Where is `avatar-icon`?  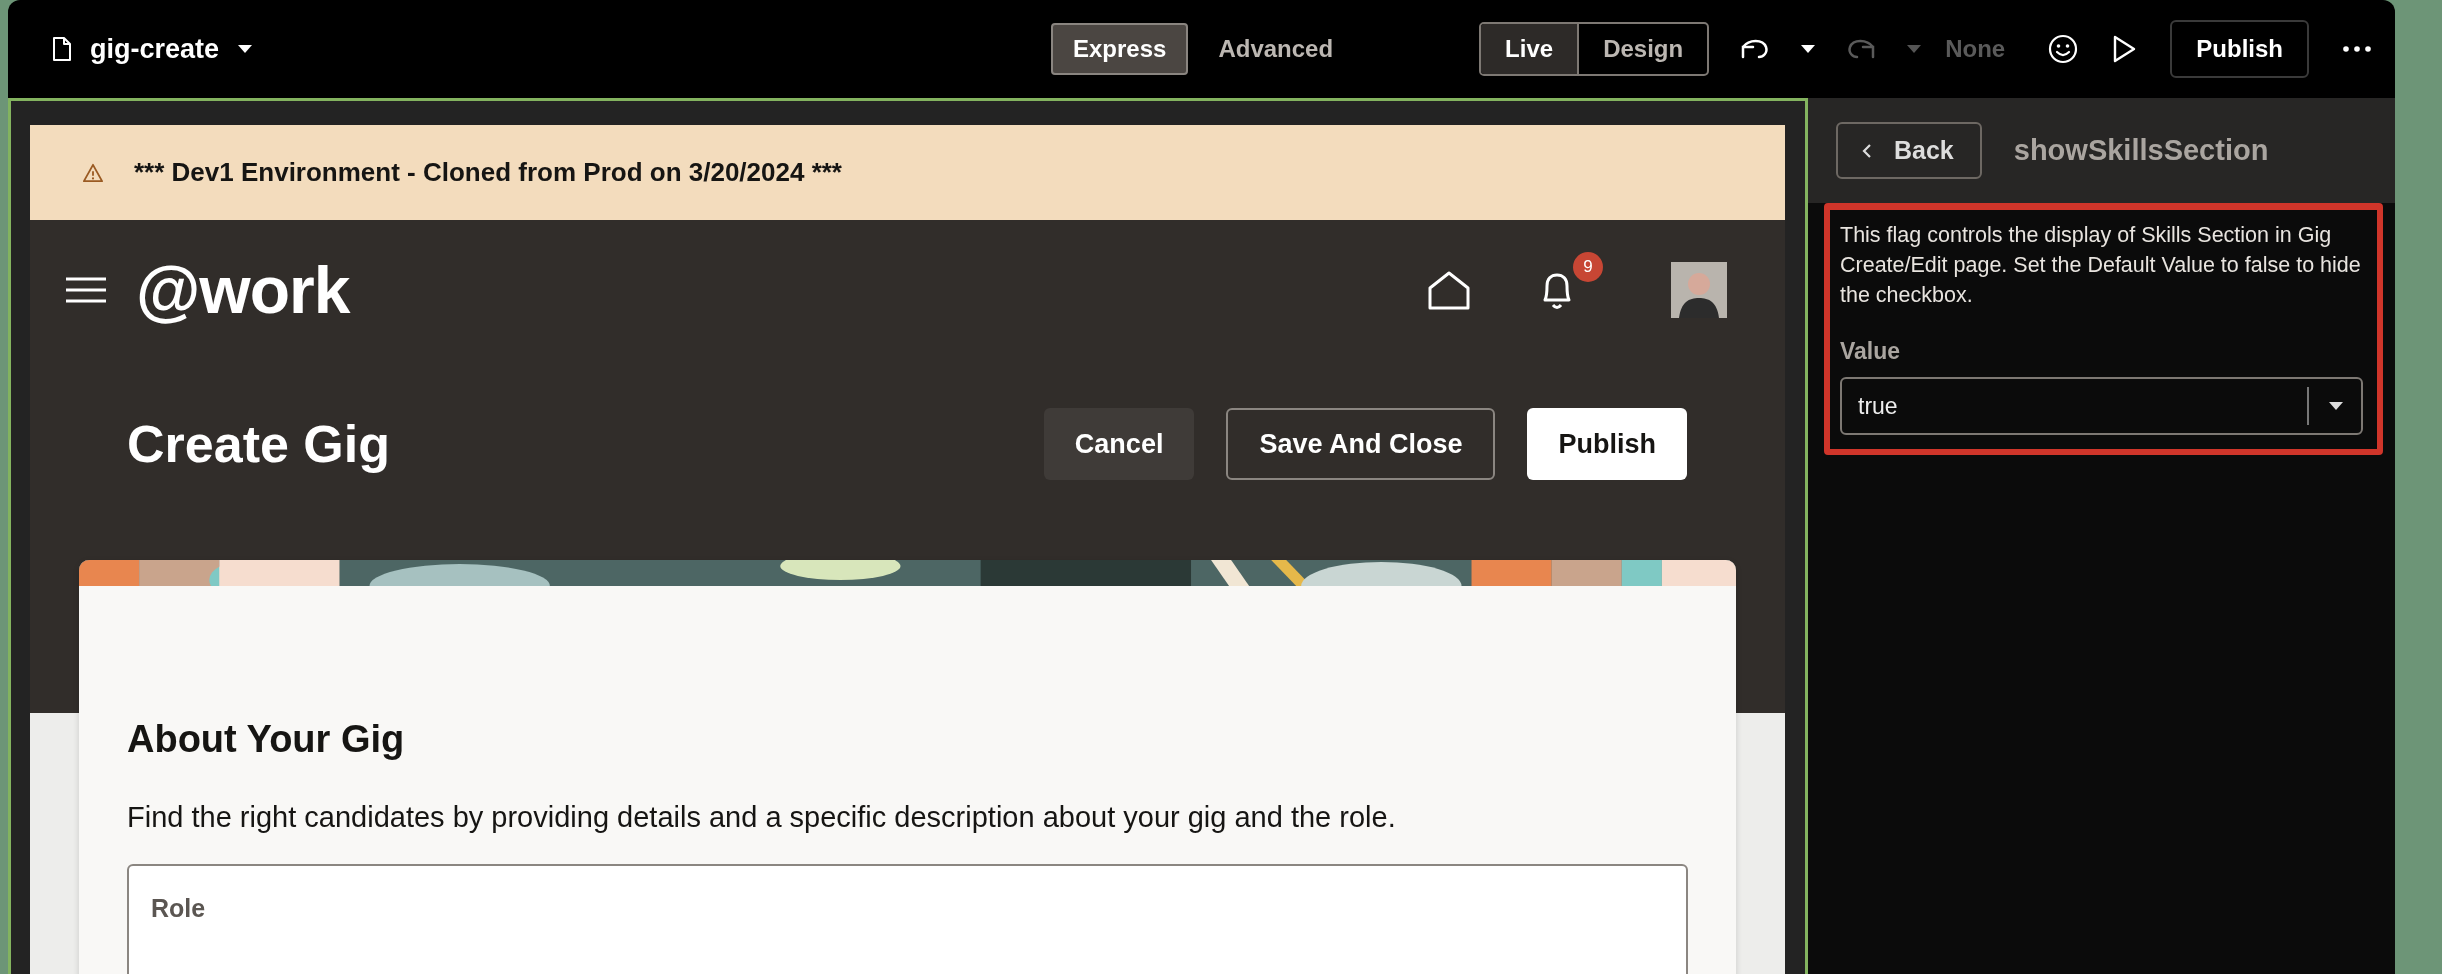 avatar-icon is located at coordinates (1699, 290).